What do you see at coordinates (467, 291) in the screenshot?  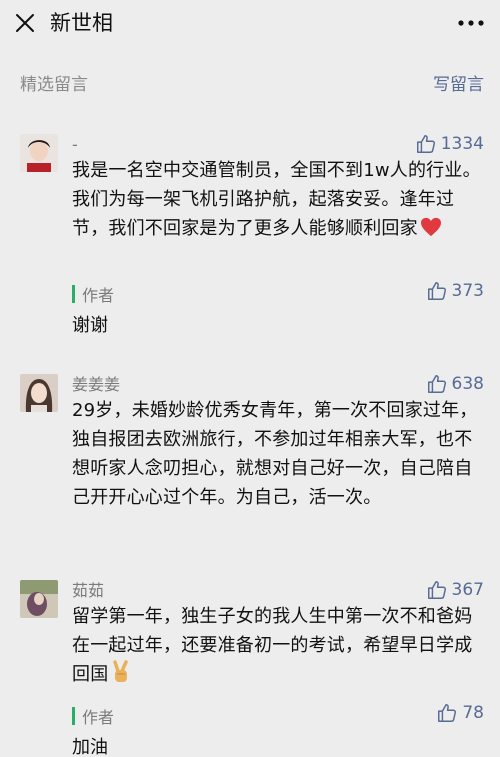 I see `reply-like-count: 373` at bounding box center [467, 291].